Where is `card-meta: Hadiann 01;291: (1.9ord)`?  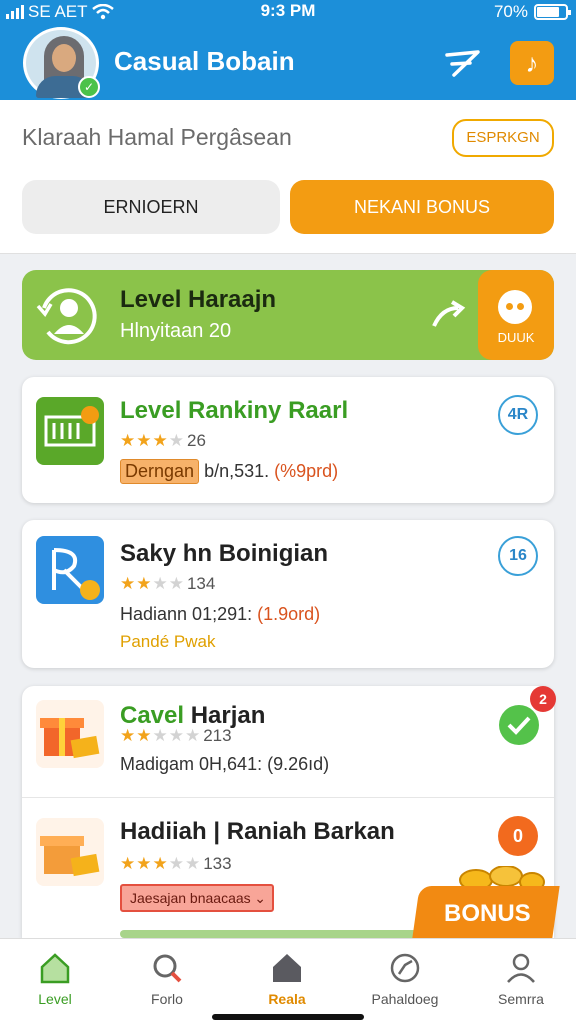
card-meta: Hadiann 01;291: (1.9ord) is located at coordinates (220, 614).